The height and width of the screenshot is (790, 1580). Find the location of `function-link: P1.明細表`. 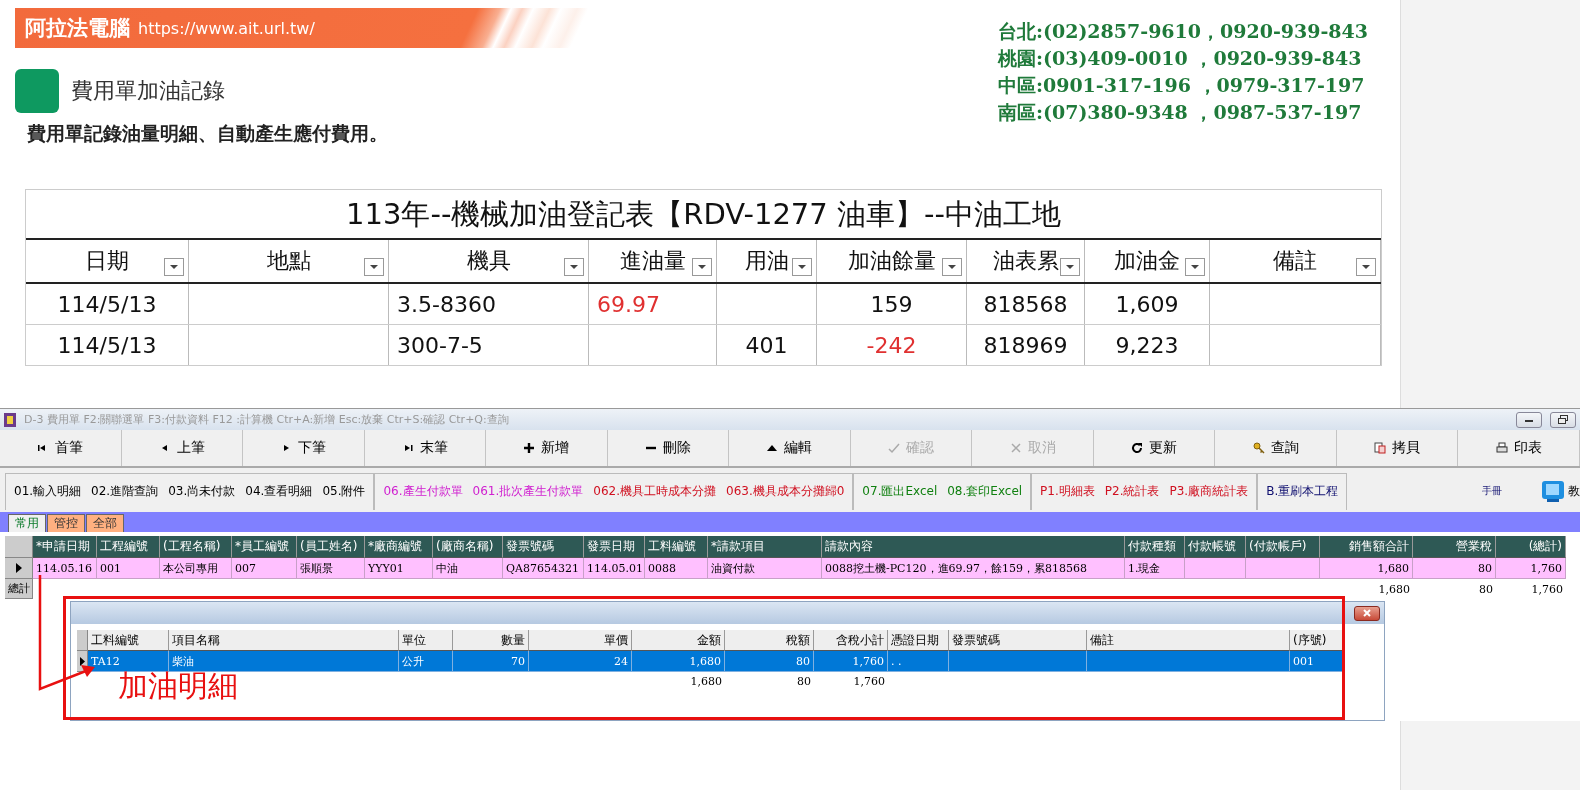

function-link: P1.明細表 is located at coordinates (1067, 492).